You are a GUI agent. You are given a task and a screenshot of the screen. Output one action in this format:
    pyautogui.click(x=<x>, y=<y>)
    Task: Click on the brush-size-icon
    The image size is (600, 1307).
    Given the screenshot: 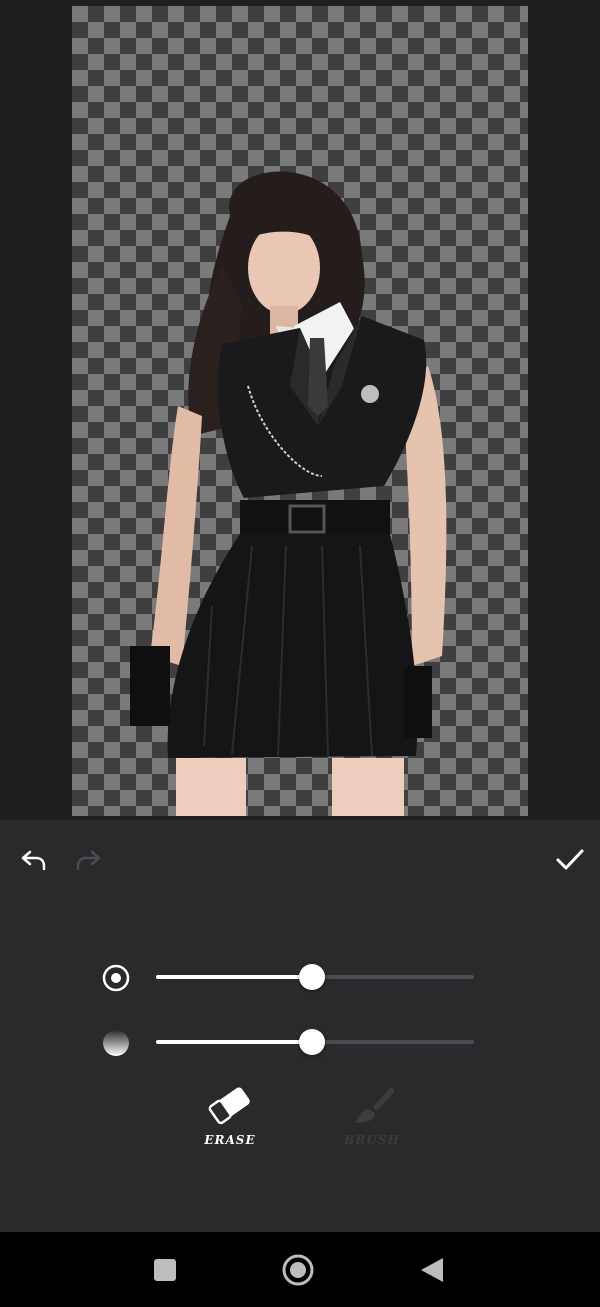 What is the action you would take?
    pyautogui.click(x=116, y=978)
    